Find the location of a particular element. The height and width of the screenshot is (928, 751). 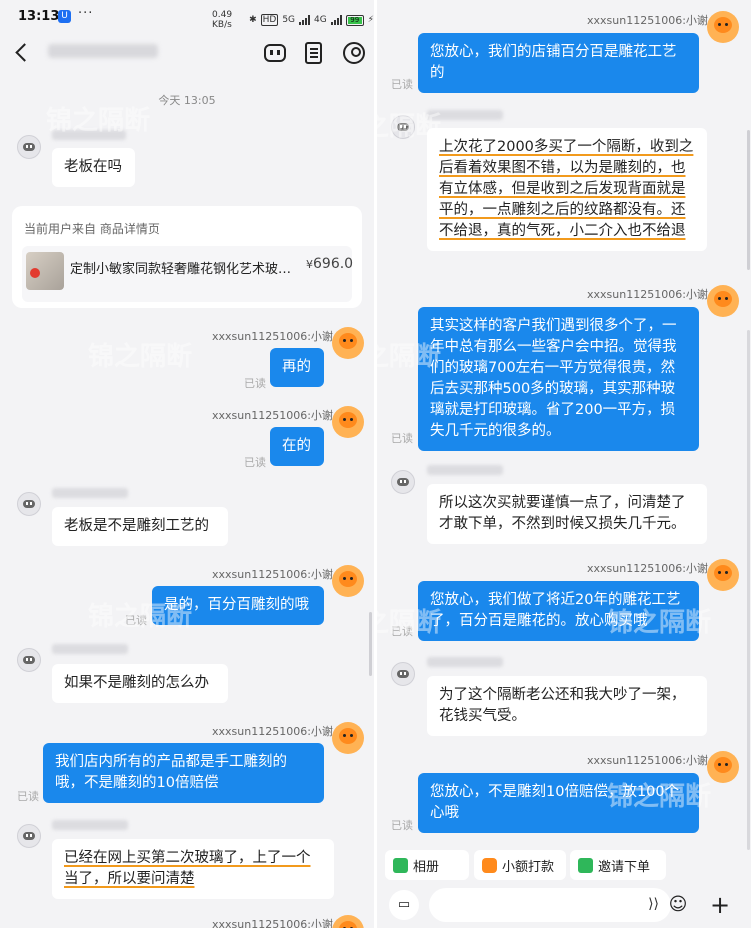

message-seller: 我们店内所有的产品都是手工雕刻的哦，不是雕刻的10倍赔偿 is located at coordinates (183, 773).